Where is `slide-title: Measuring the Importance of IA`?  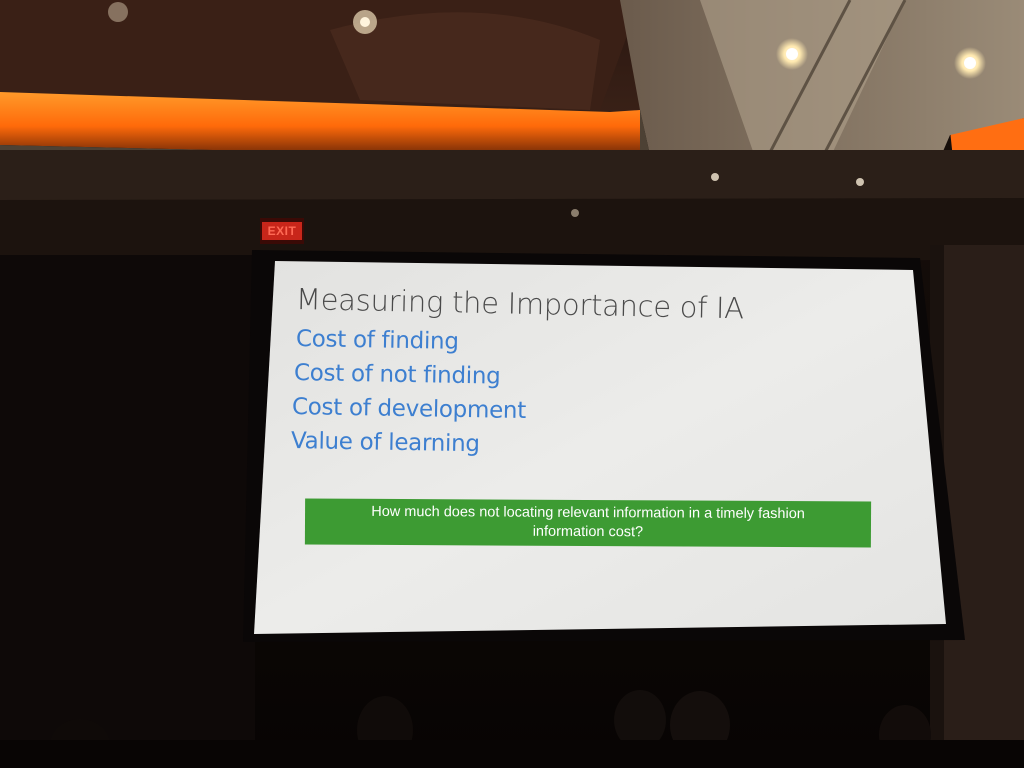
slide-title: Measuring the Importance of IA is located at coordinates (520, 304).